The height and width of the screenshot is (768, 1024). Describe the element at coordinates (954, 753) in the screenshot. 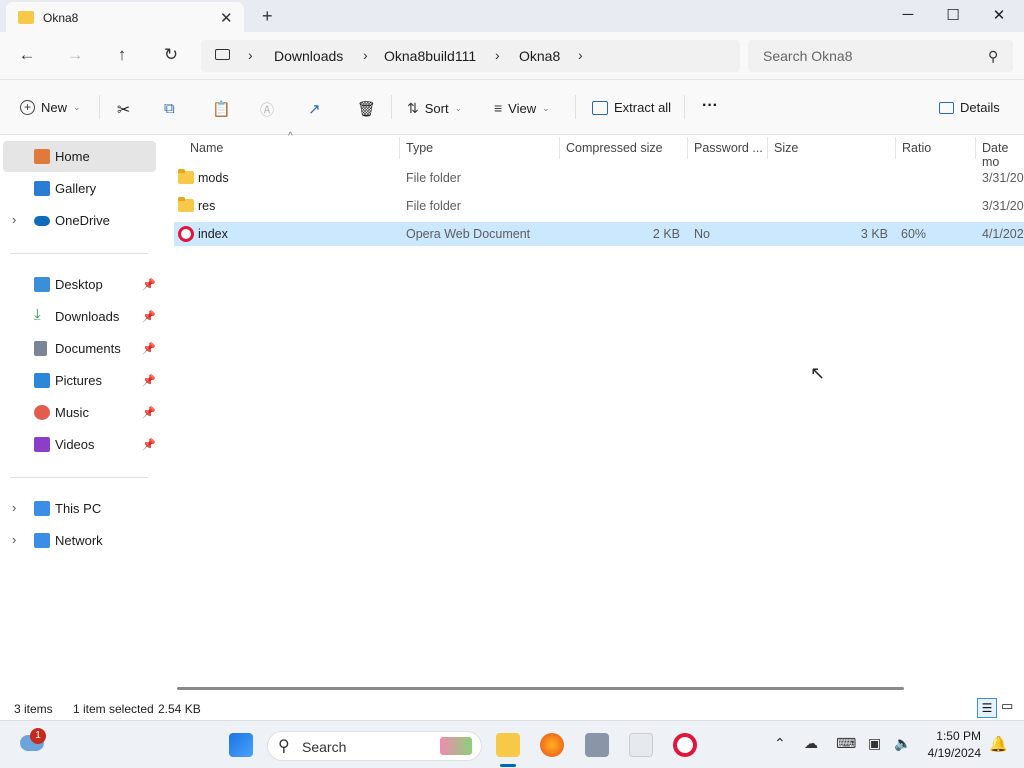

I see `clock-date: 4/19/2024` at that location.